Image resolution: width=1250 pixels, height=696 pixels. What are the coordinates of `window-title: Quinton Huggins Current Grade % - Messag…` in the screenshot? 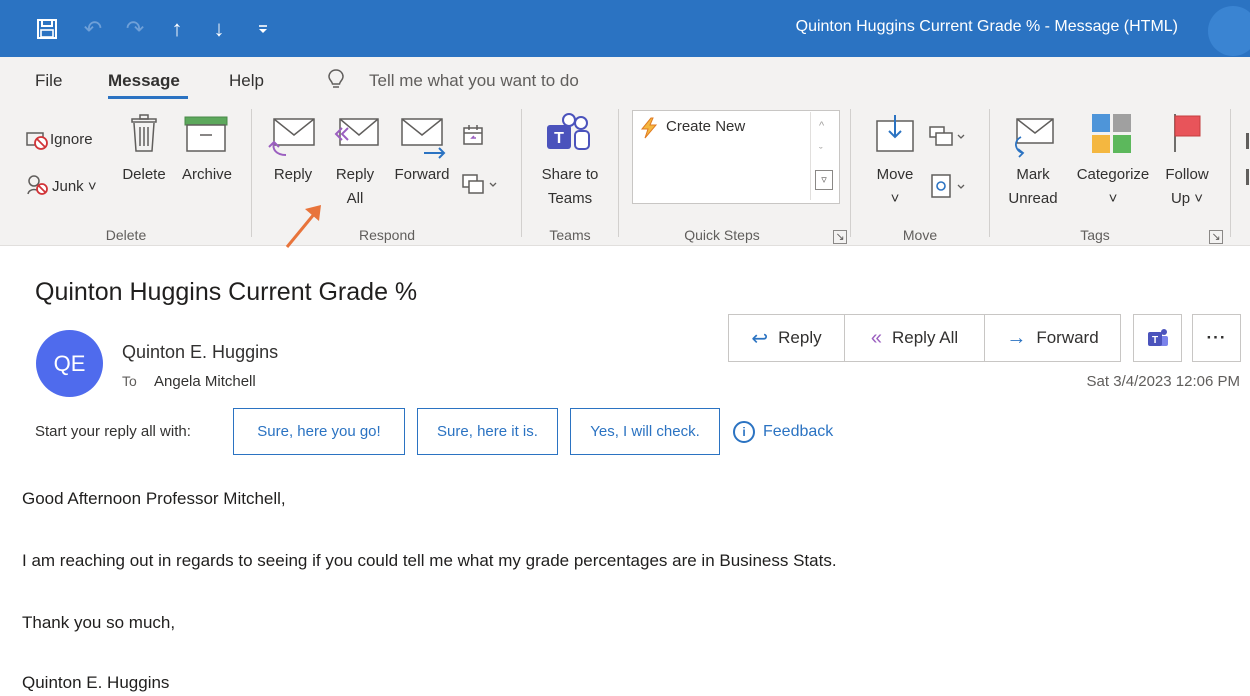 It's located at (986, 26).